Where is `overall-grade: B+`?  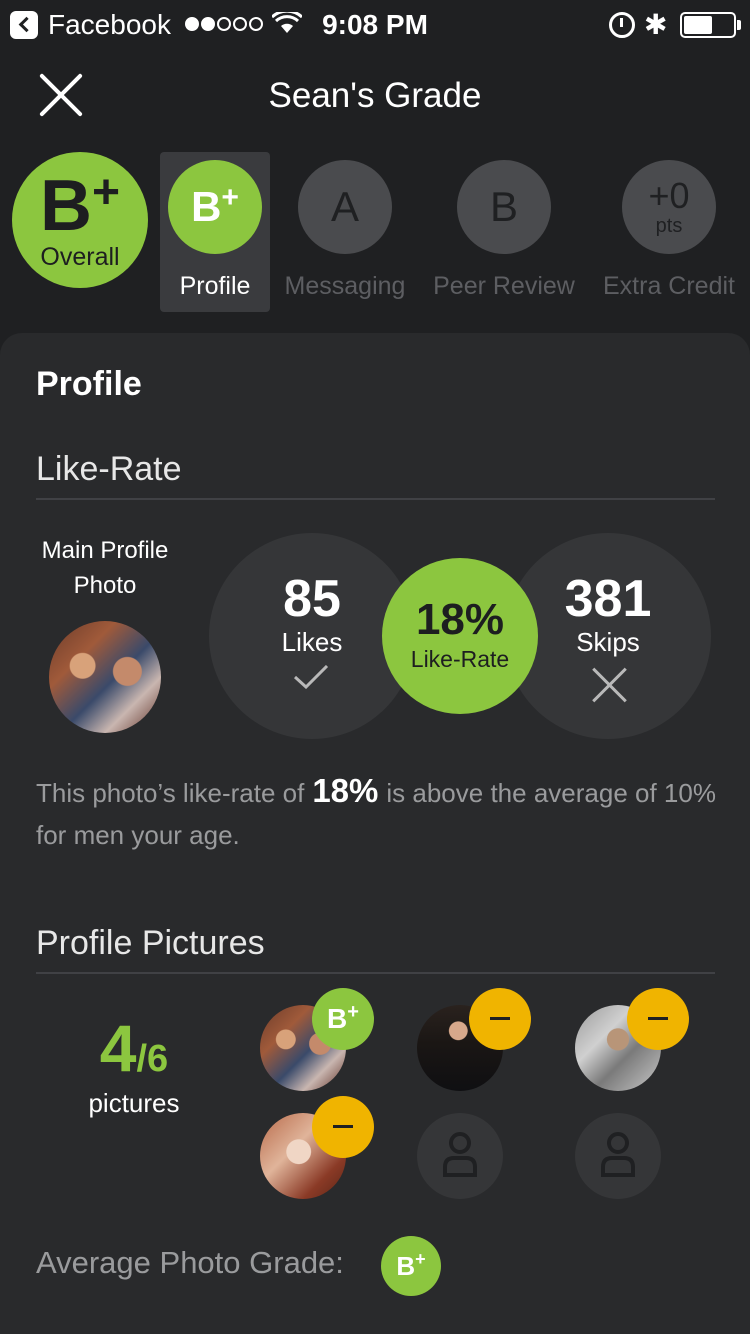
overall-grade: B+ is located at coordinates (80, 206).